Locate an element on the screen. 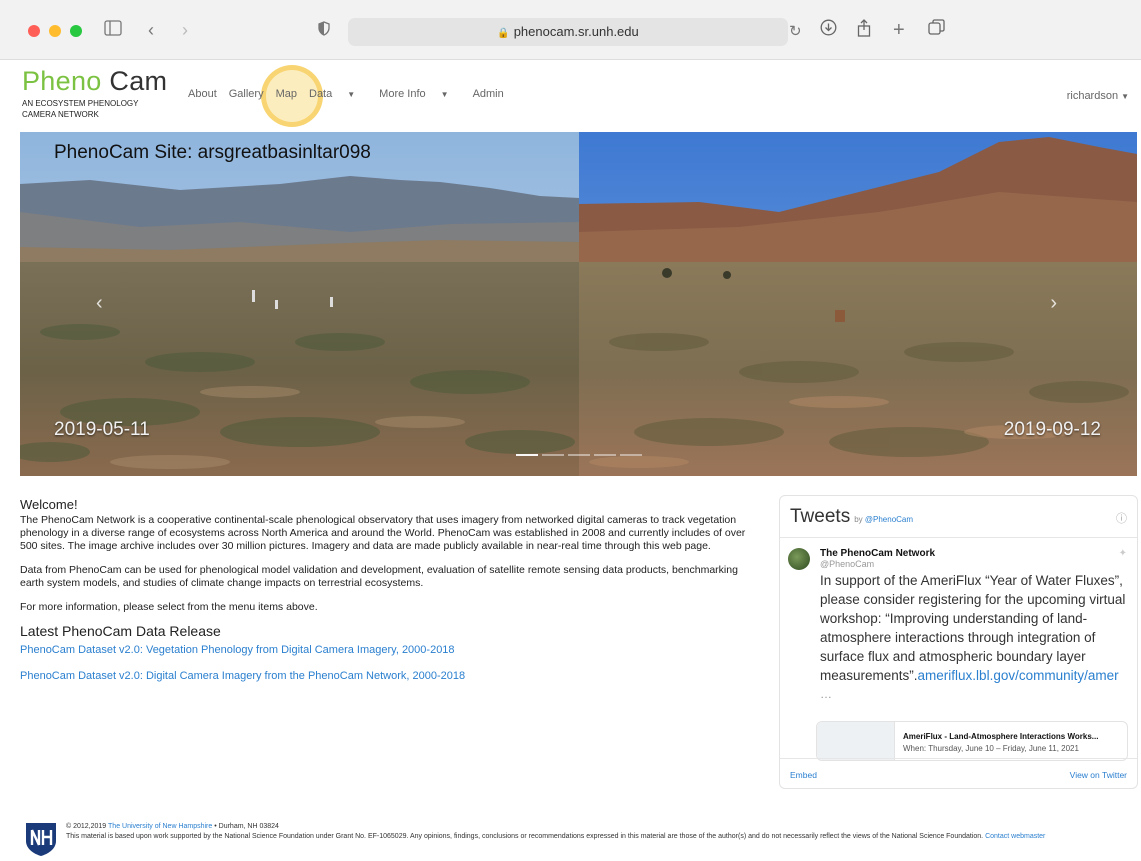  tweet-author-handle: @PhenoCam is located at coordinates (973, 564).